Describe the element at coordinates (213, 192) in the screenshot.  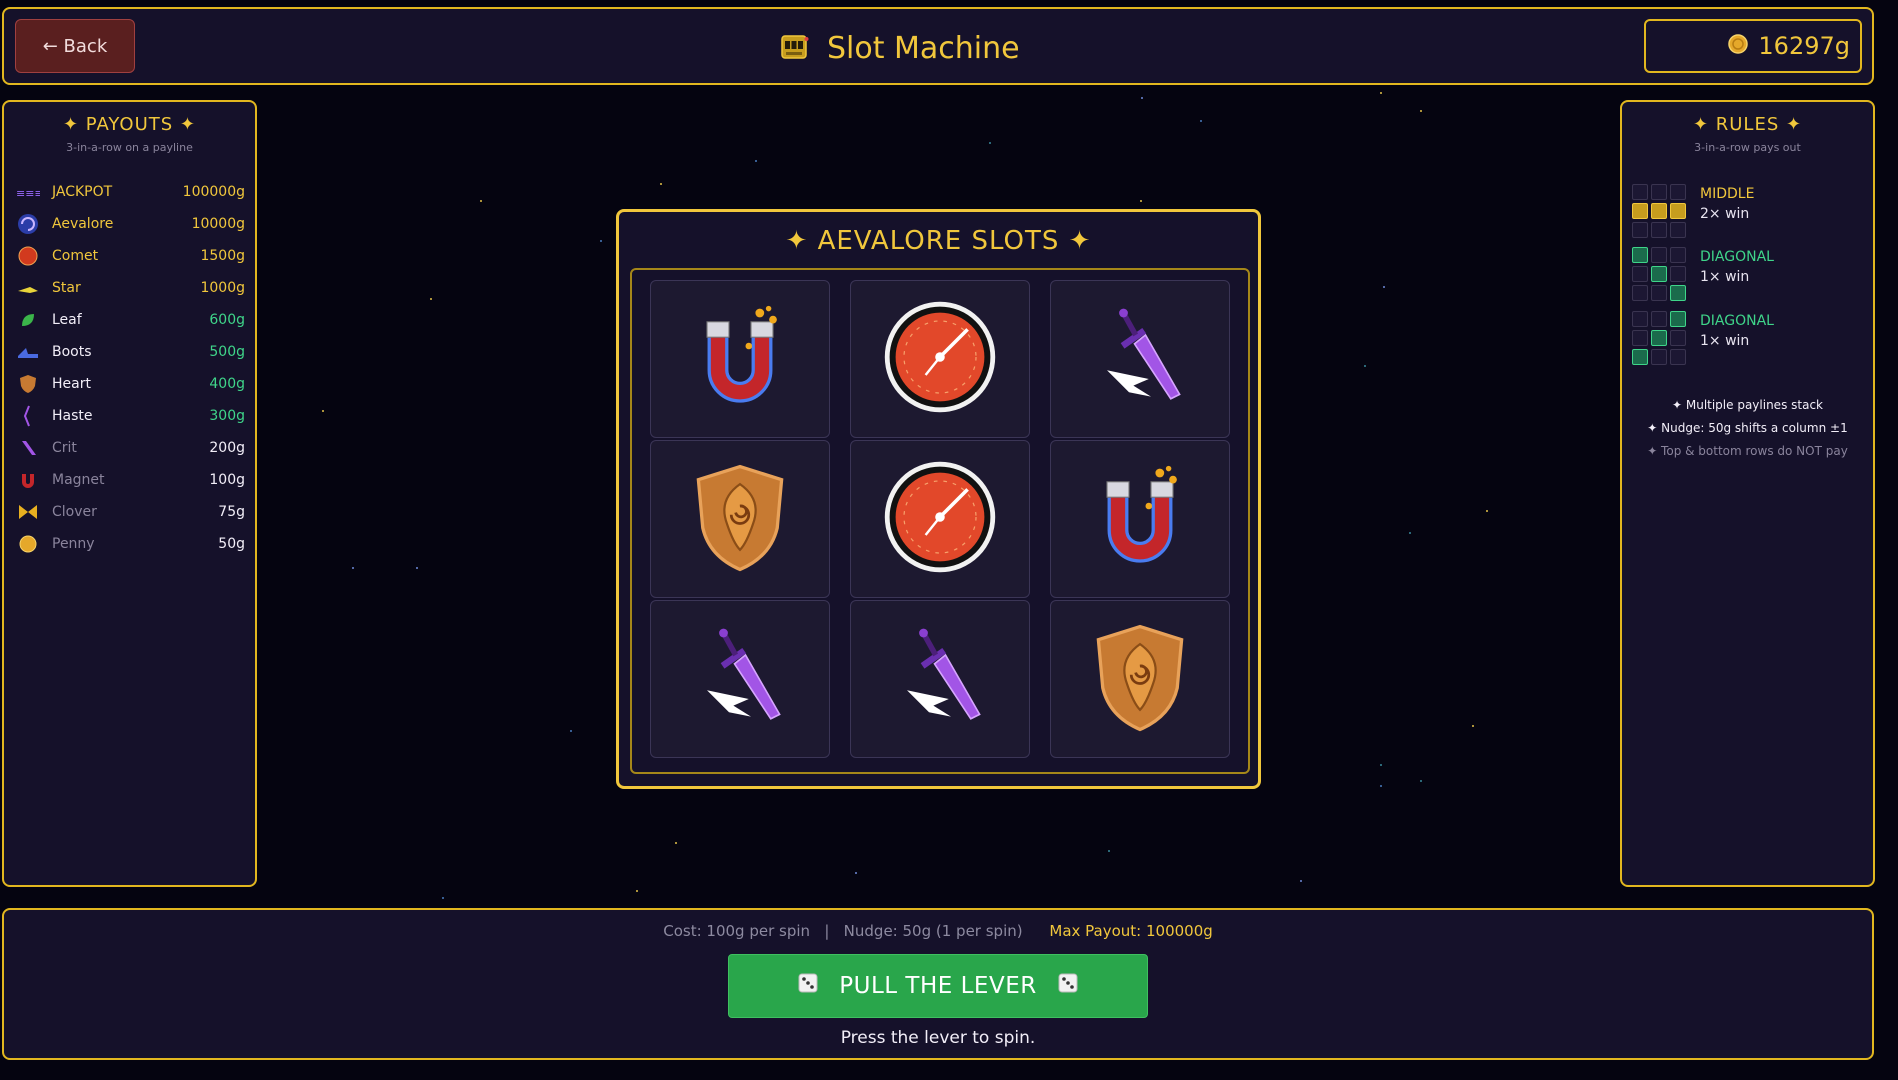
I see `payout-value: 100000g` at that location.